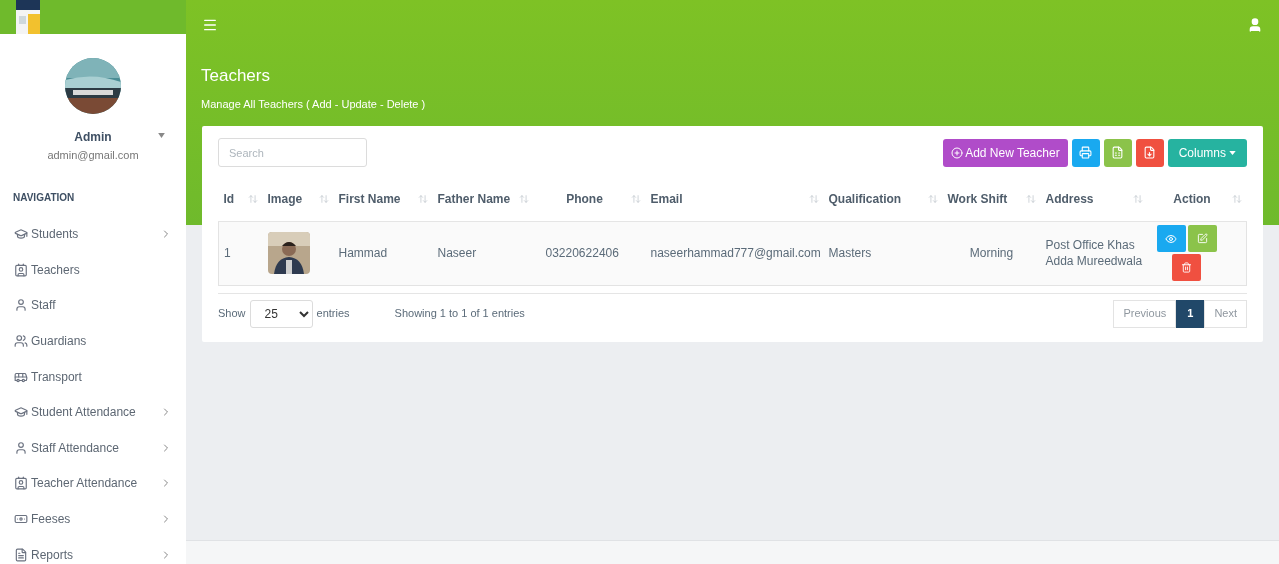  I want to click on spreadsheet-icon, so click(1118, 152).